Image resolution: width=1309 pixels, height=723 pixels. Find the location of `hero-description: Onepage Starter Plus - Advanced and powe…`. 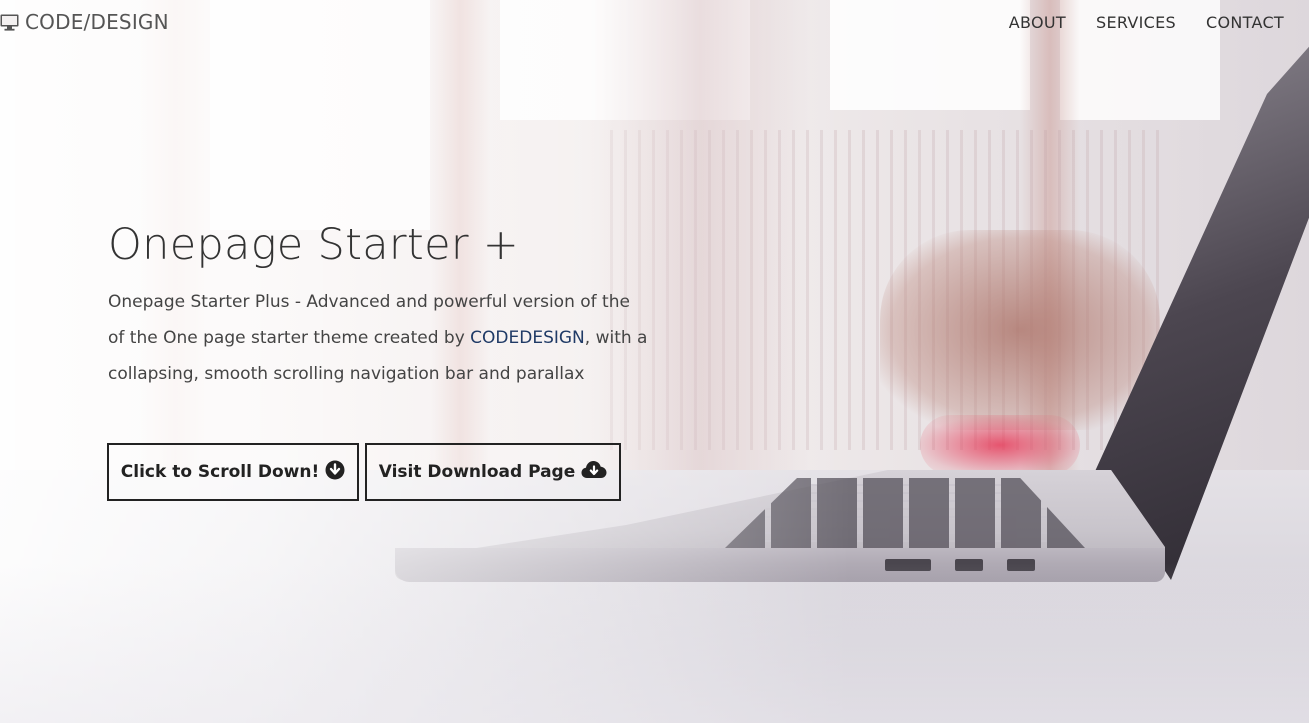

hero-description: Onepage Starter Plus - Advanced and powe… is located at coordinates (378, 338).